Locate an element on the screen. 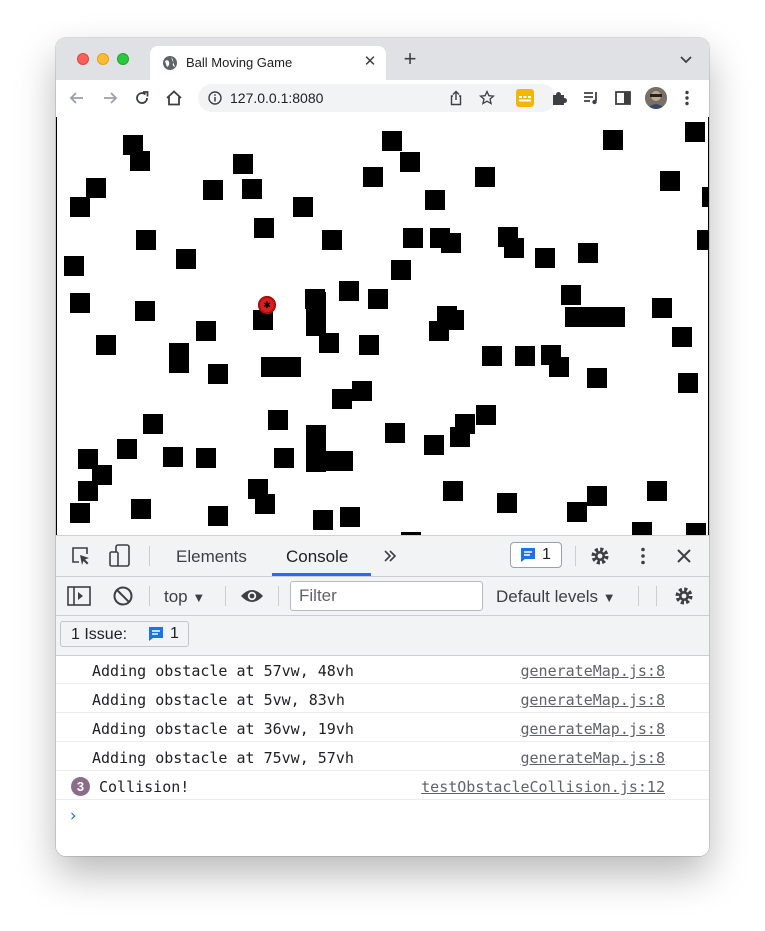 This screenshot has height=931, width=765. home-icon is located at coordinates (174, 98).